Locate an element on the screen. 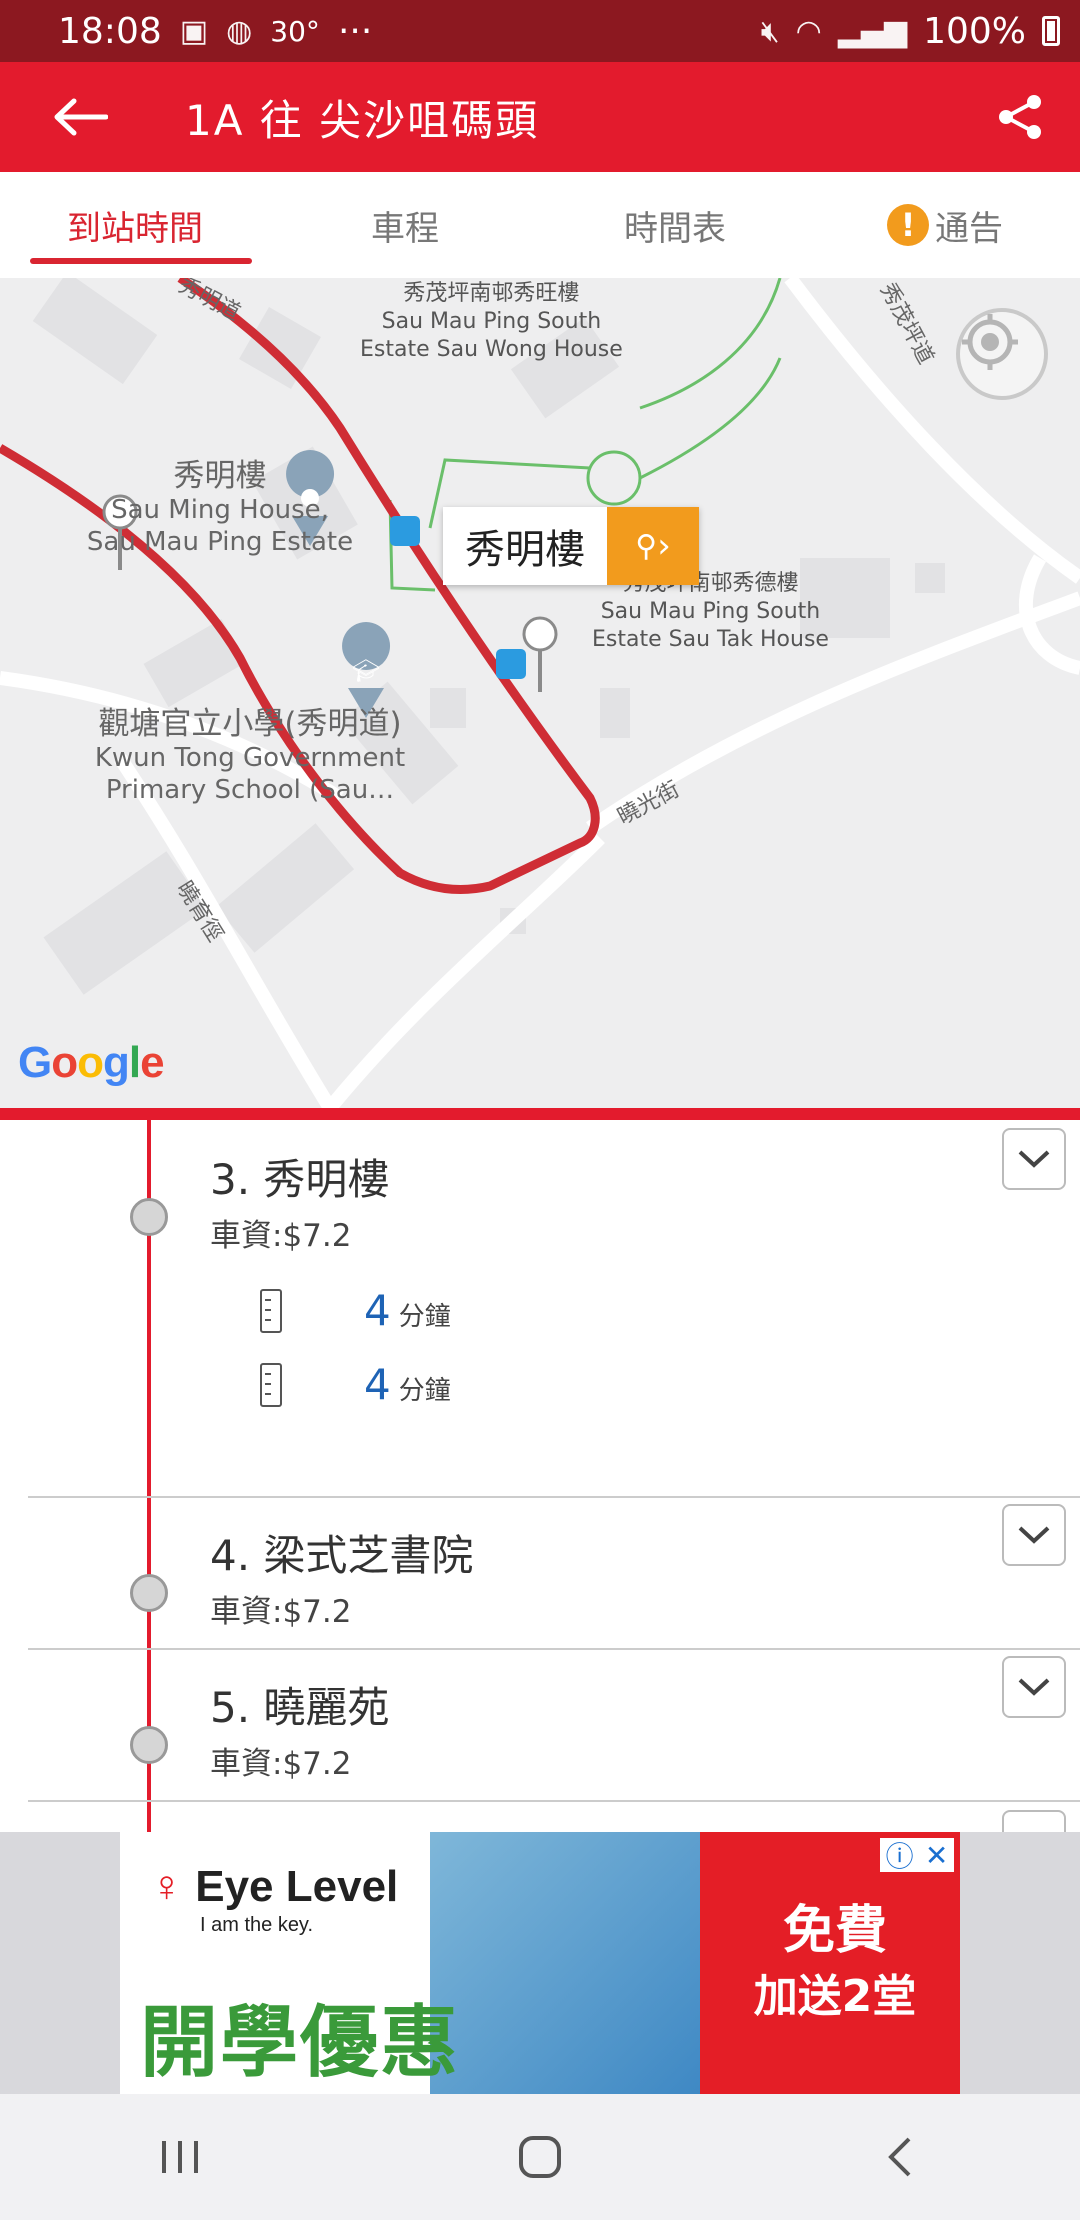  system-back-button is located at coordinates (900, 2157).